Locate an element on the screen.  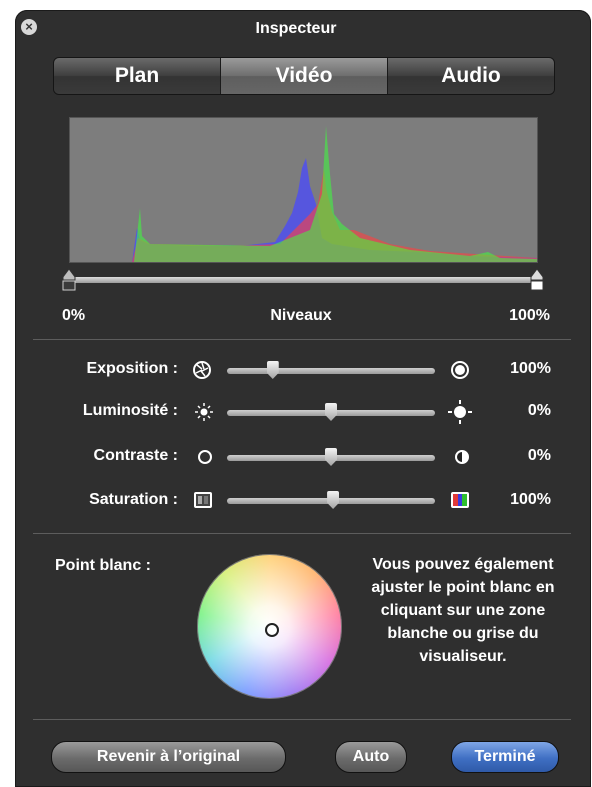
saturation-value: 100% is located at coordinates (530, 499).